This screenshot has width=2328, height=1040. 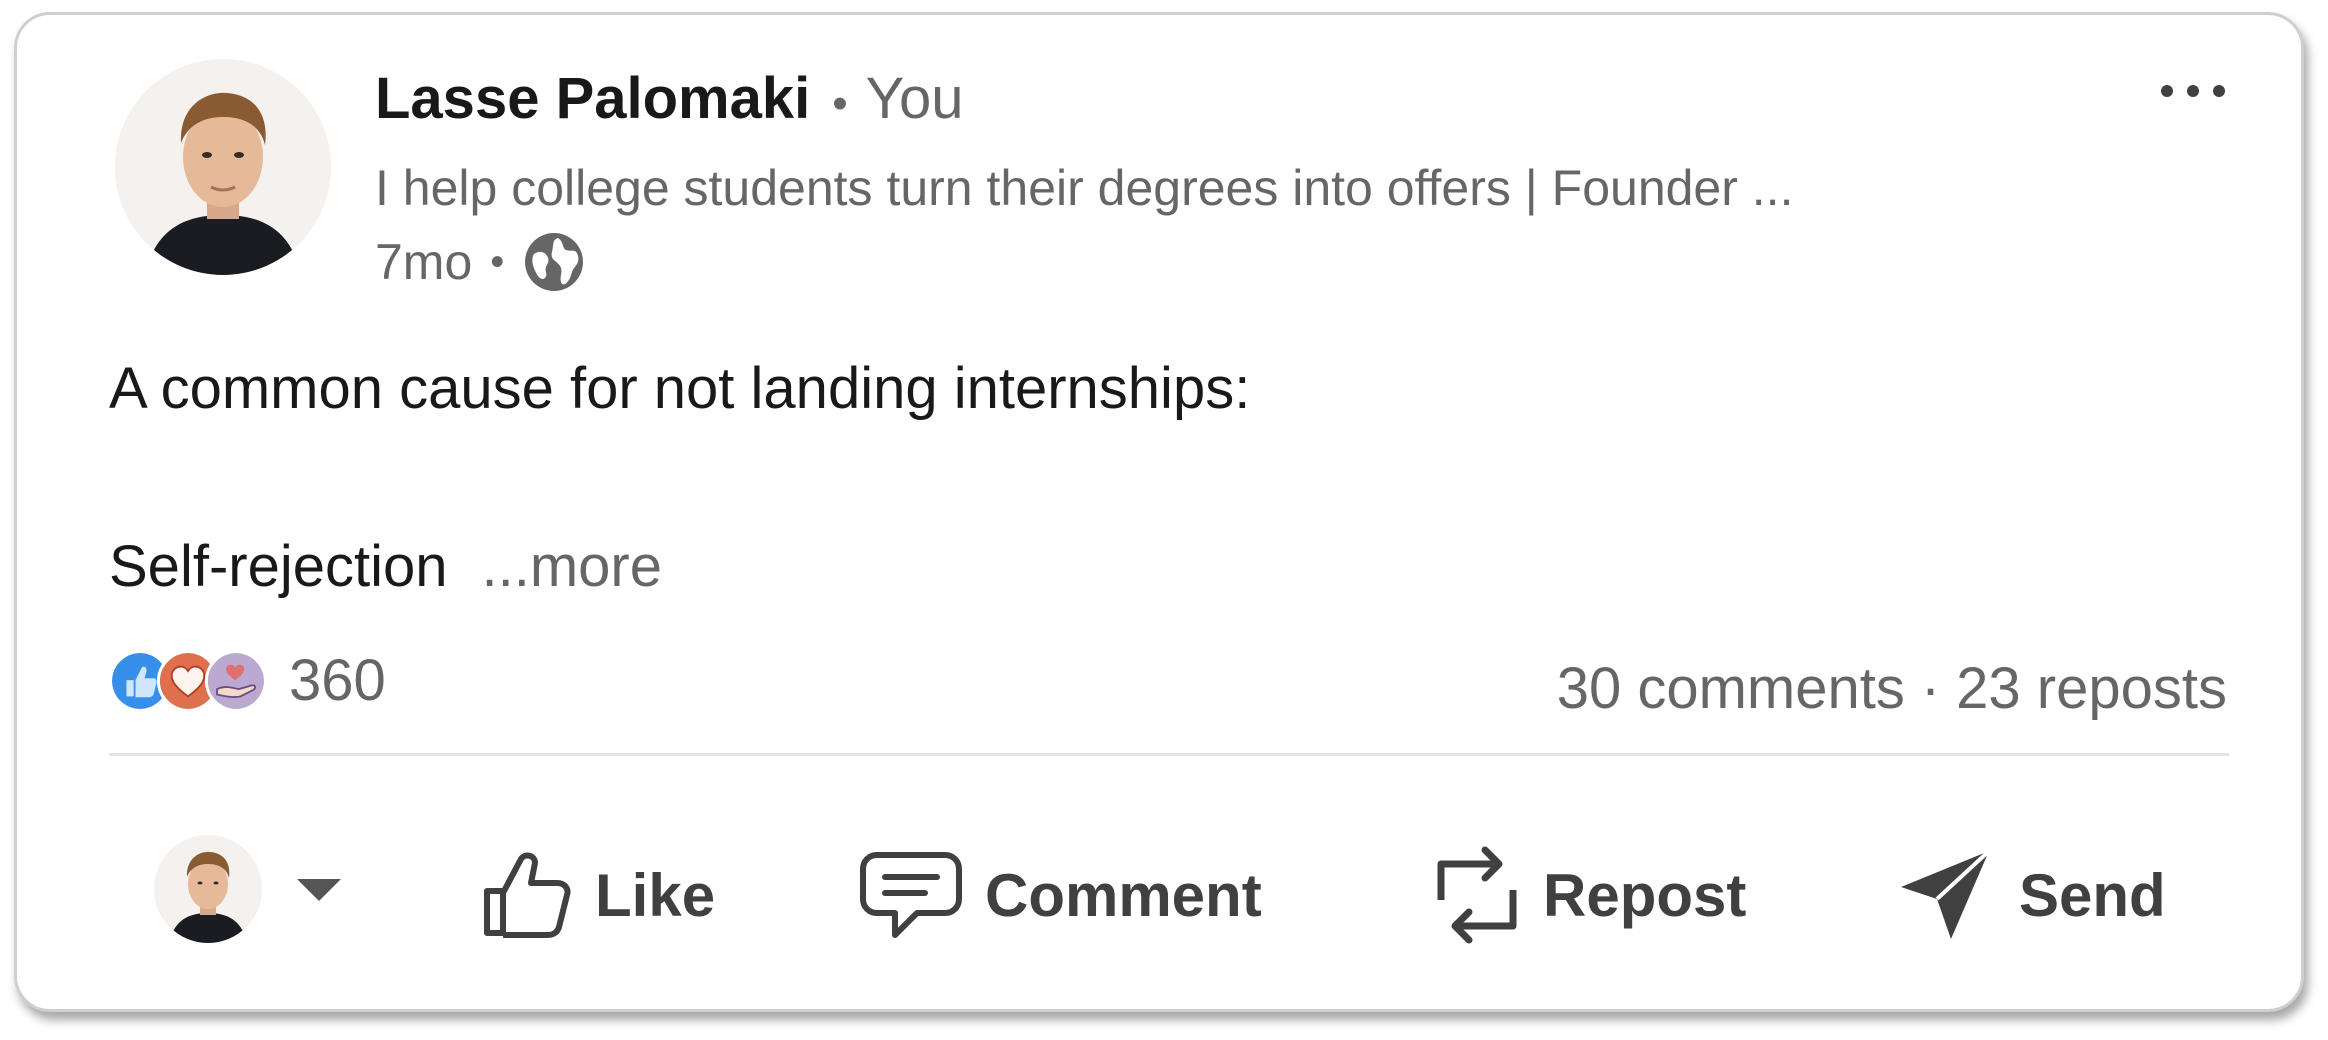 I want to click on engagement-stats: 30 comments · 23 reposts, so click(x=1892, y=688).